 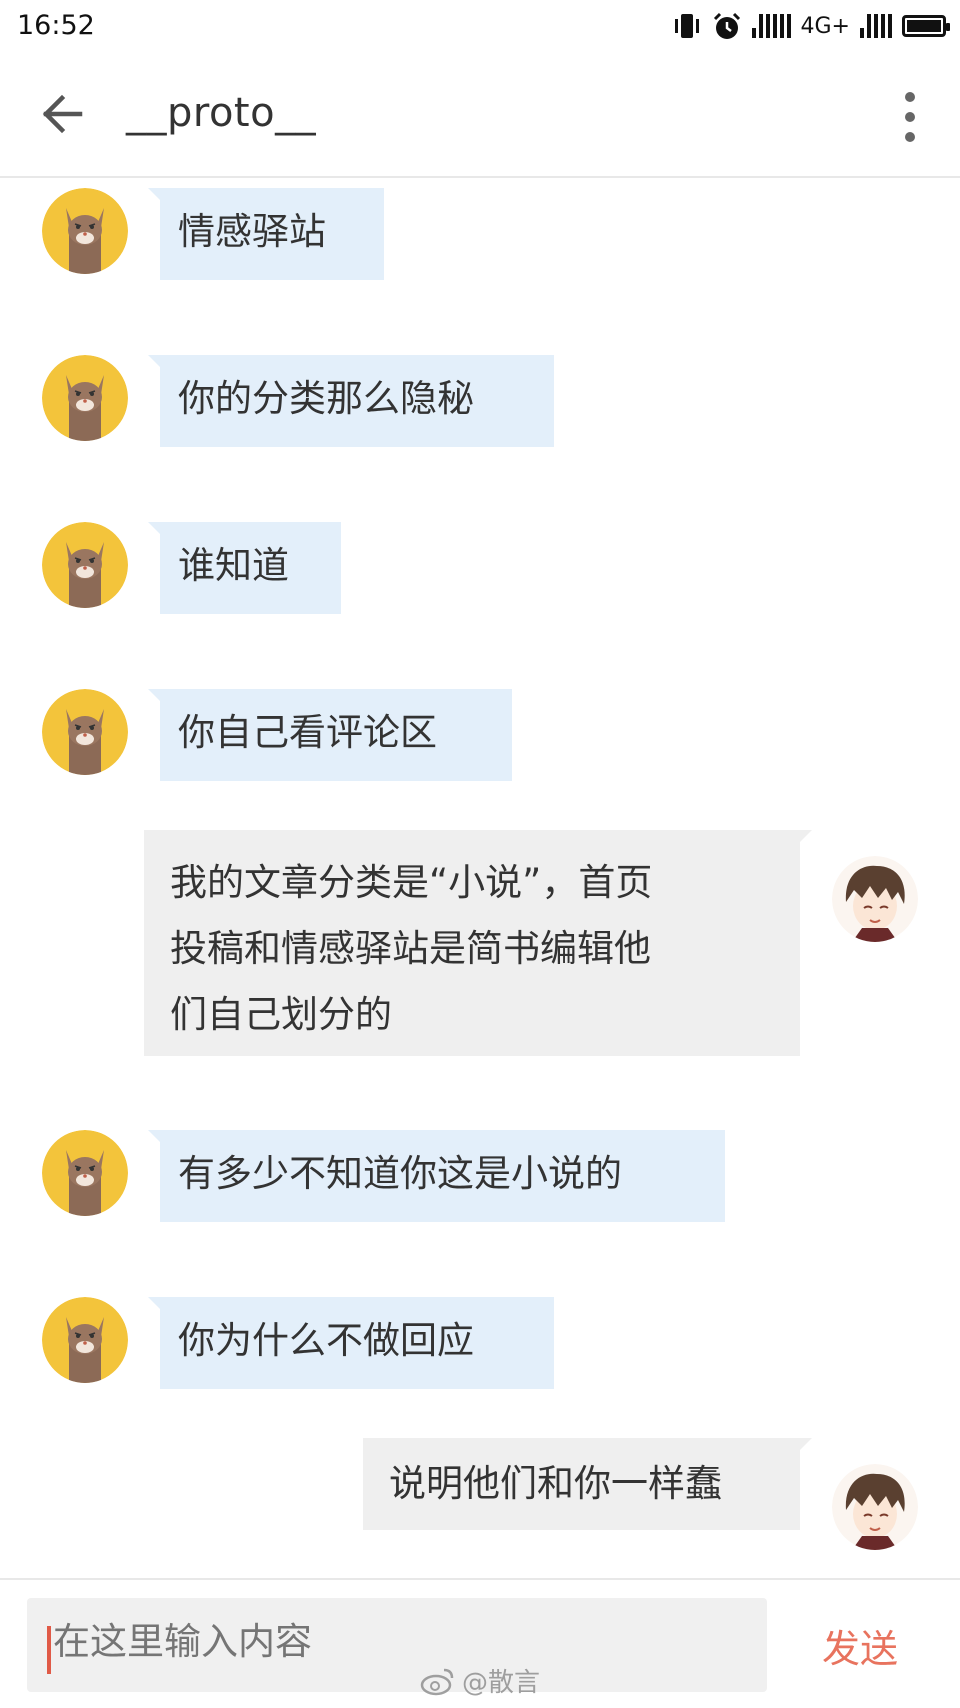 I want to click on message-row: 你自己看评论区, so click(x=480, y=734).